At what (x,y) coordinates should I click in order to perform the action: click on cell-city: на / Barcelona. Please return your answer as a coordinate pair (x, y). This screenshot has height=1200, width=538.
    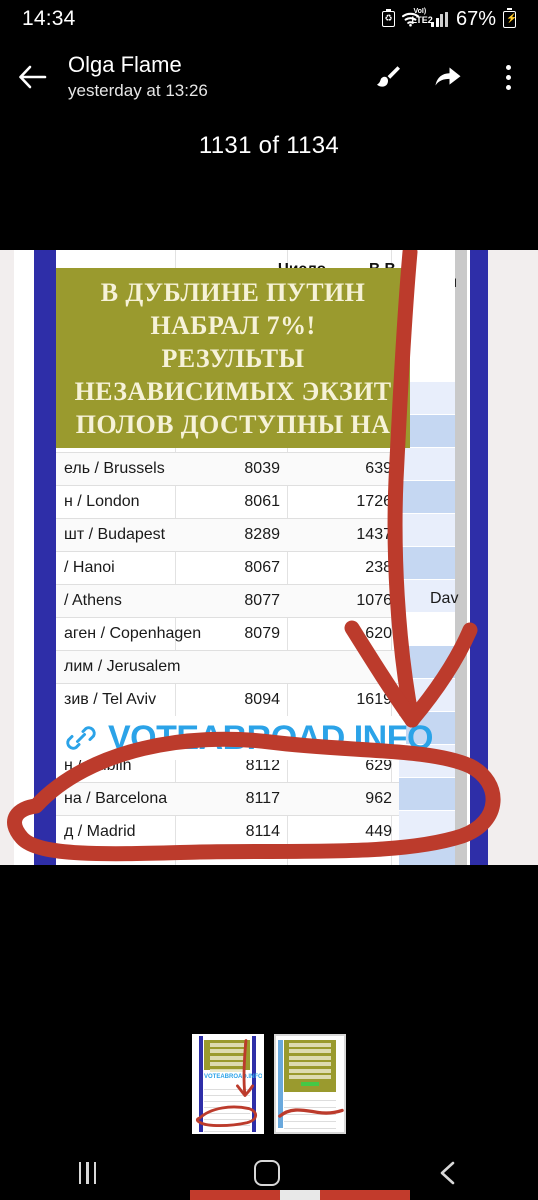
    Looking at the image, I should click on (116, 798).